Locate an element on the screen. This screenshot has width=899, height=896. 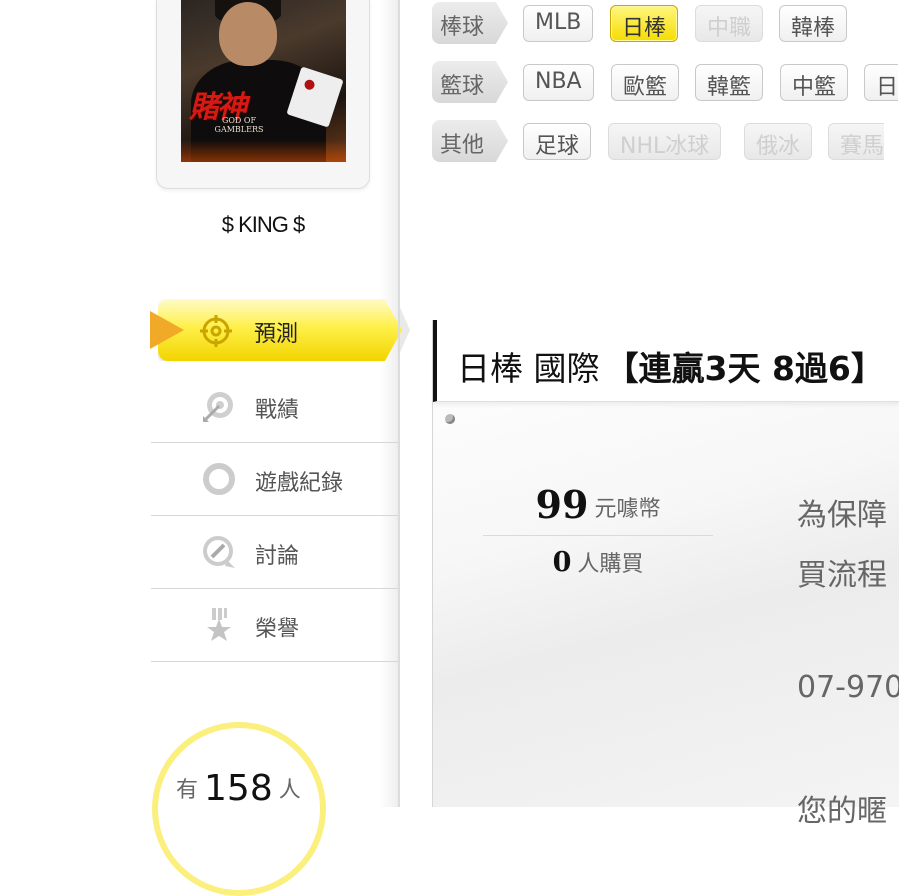
buyer-unit: 人購買 is located at coordinates (610, 564).